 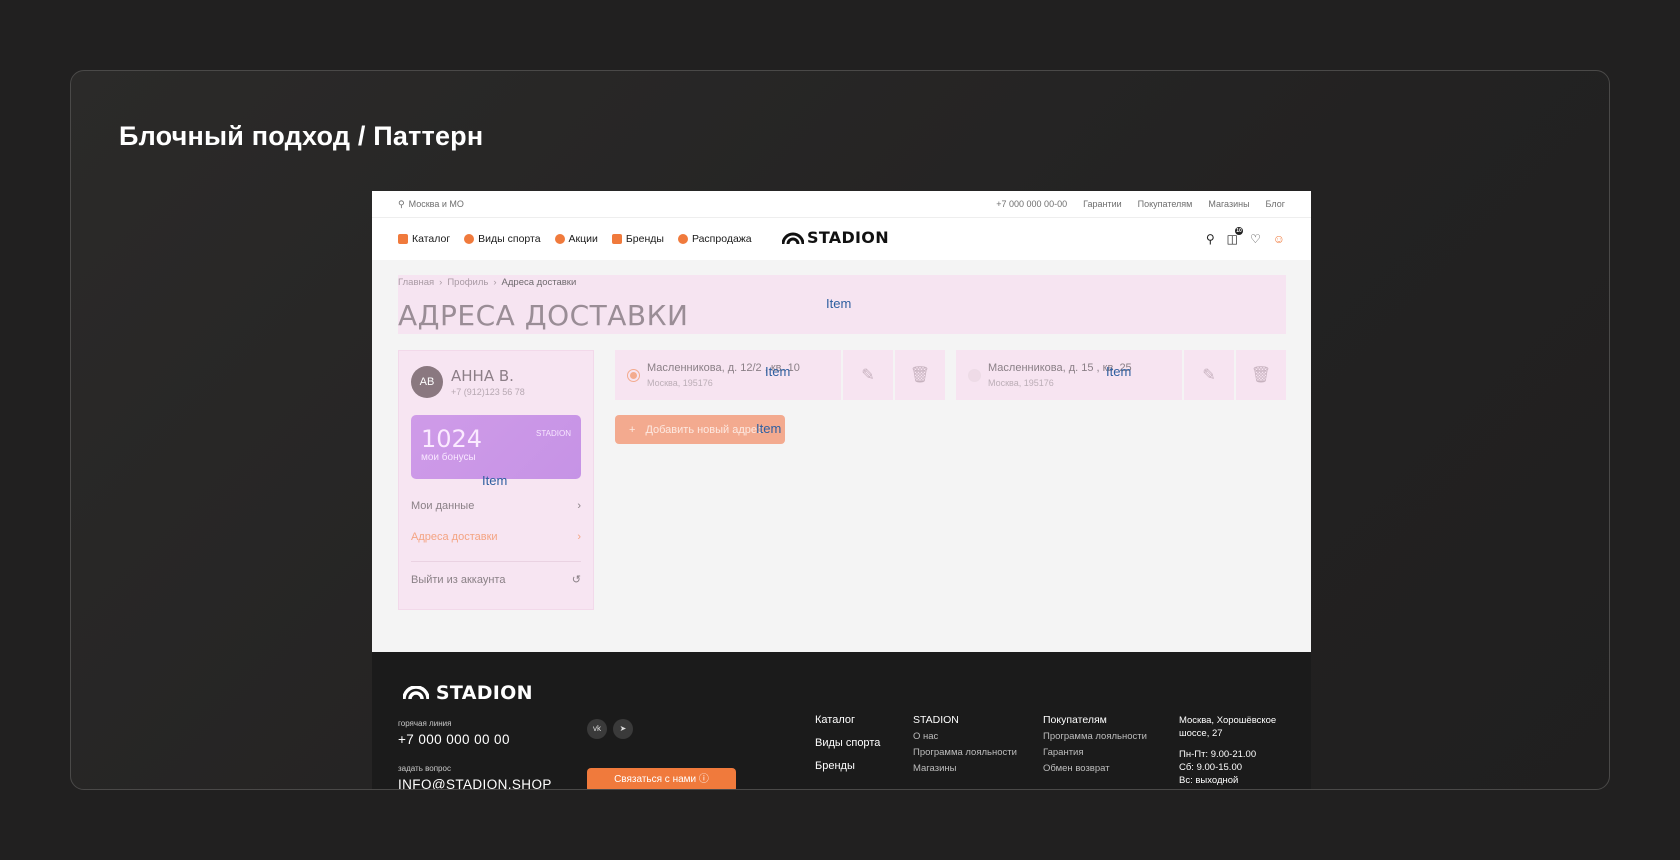 What do you see at coordinates (637, 239) in the screenshot?
I see `nav-brands: Бренды` at bounding box center [637, 239].